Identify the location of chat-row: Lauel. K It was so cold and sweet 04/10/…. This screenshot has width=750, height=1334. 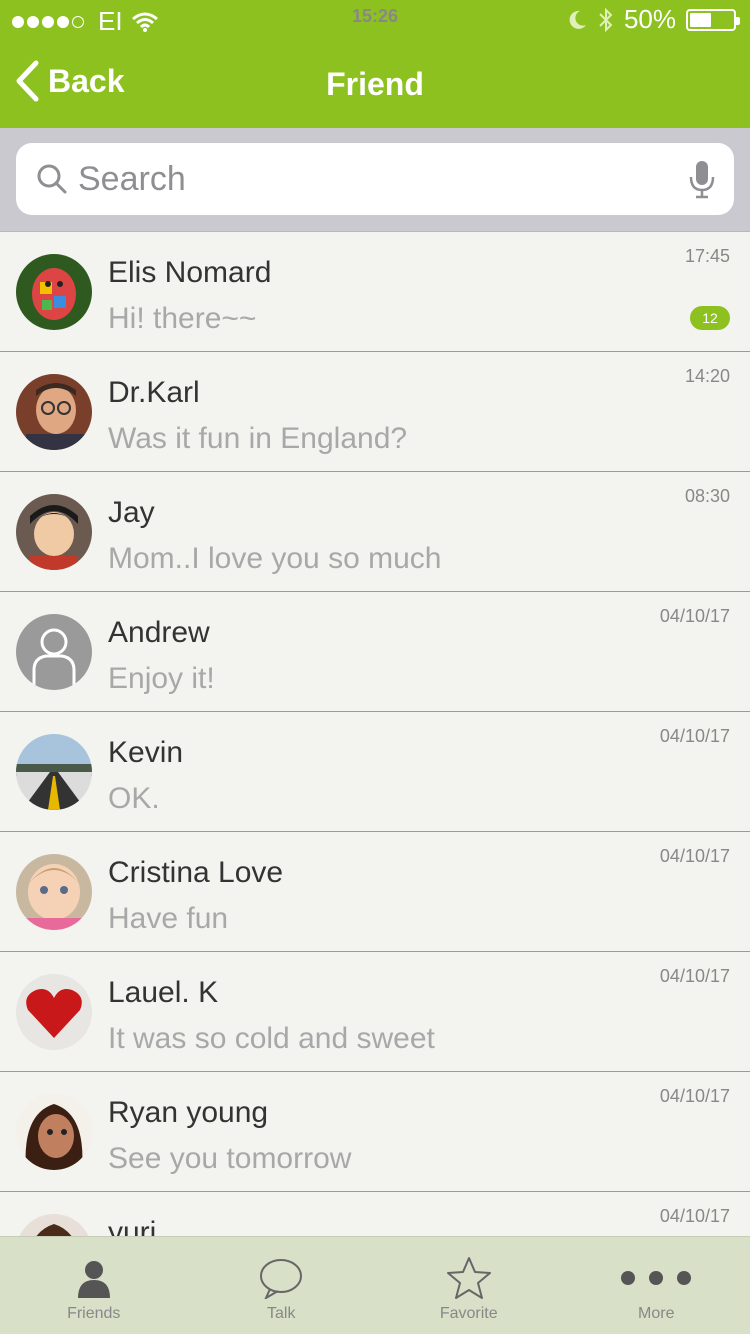
(375, 1012).